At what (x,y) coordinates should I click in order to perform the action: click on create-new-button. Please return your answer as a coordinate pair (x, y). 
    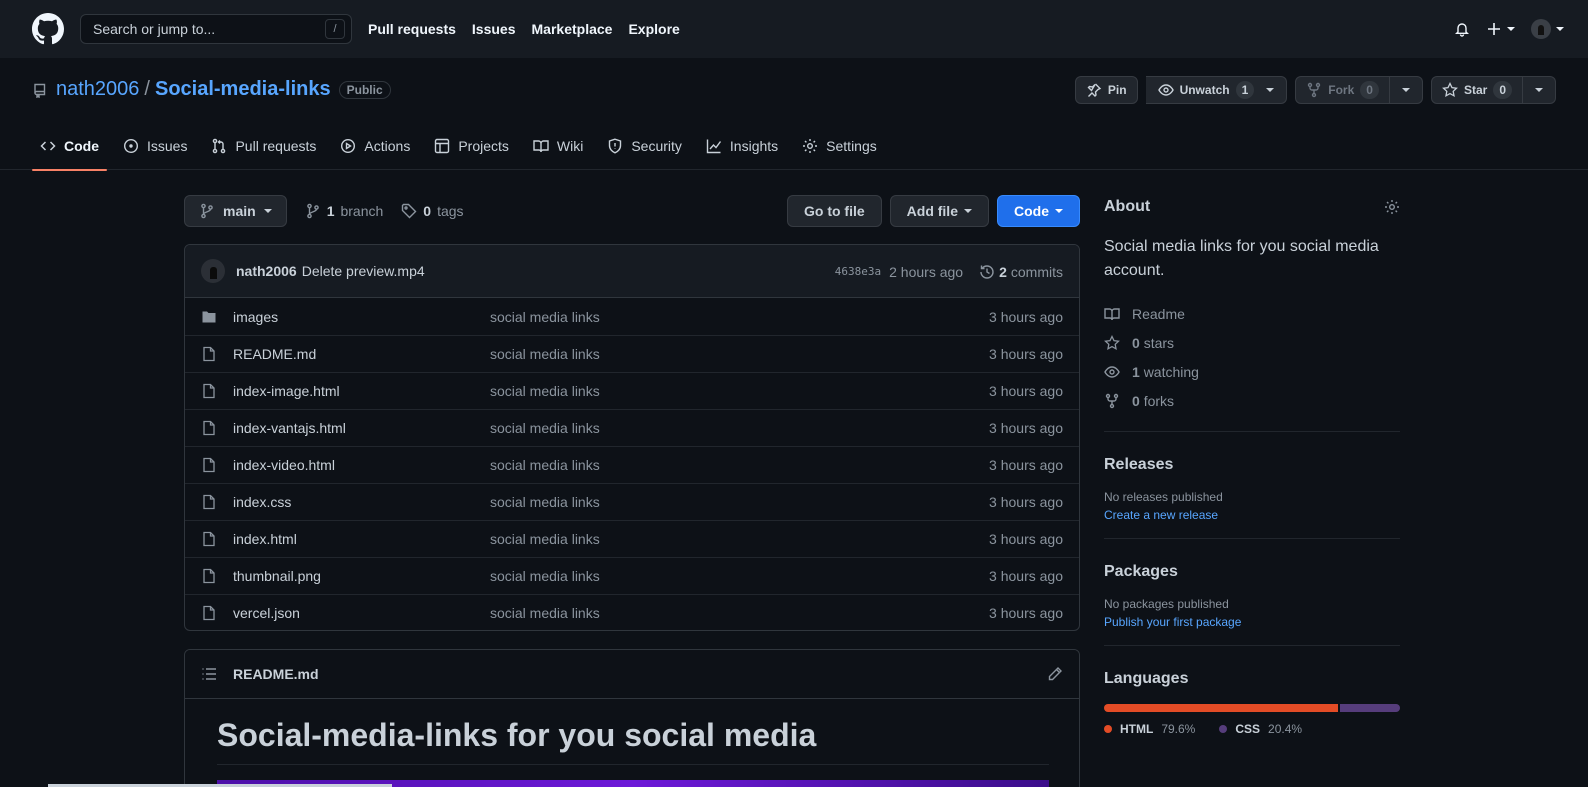
    Looking at the image, I should click on (1500, 29).